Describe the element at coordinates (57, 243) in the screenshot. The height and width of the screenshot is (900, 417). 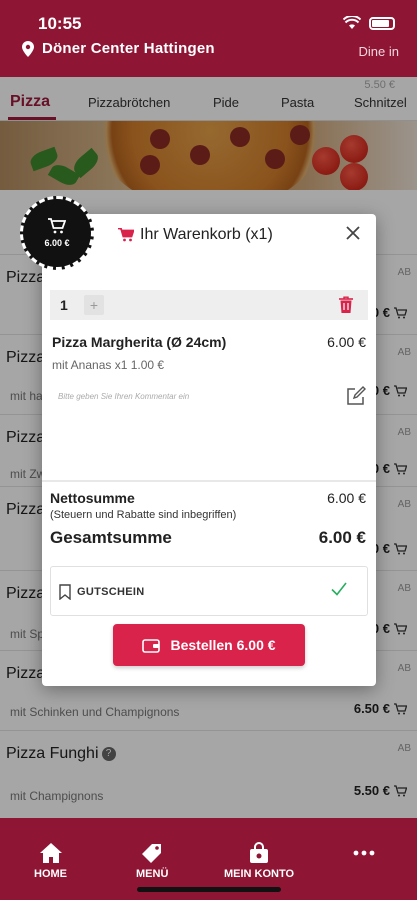
I see `cart-badge-price: 6.00 €` at that location.